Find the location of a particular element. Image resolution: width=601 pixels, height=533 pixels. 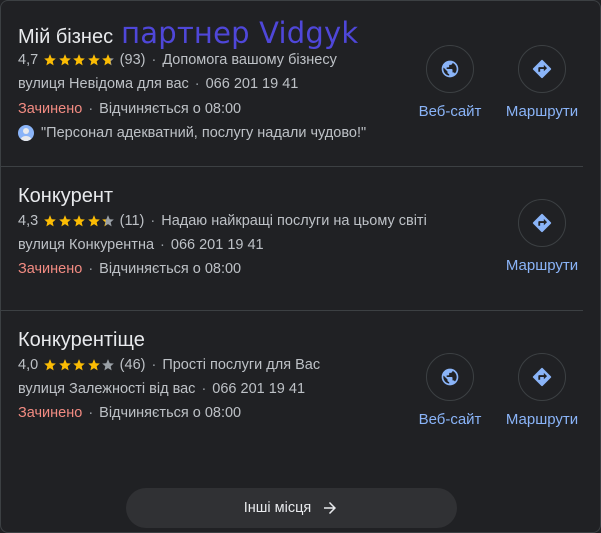

reviewer-avatar-icon is located at coordinates (26, 133).